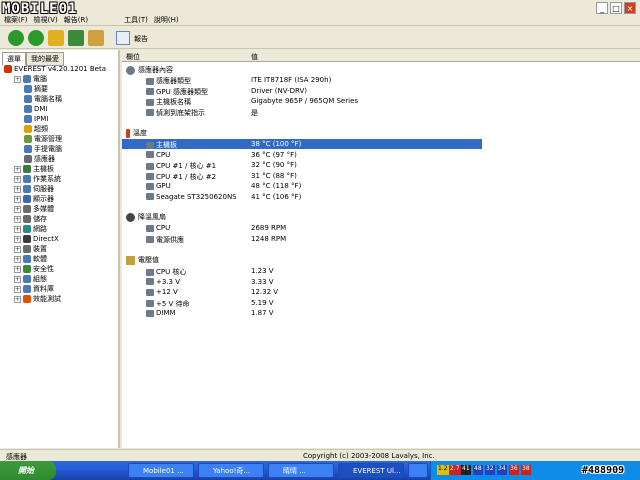 The width and height of the screenshot is (640, 480). Describe the element at coordinates (130, 260) in the screenshot. I see `voltage-icon` at that location.